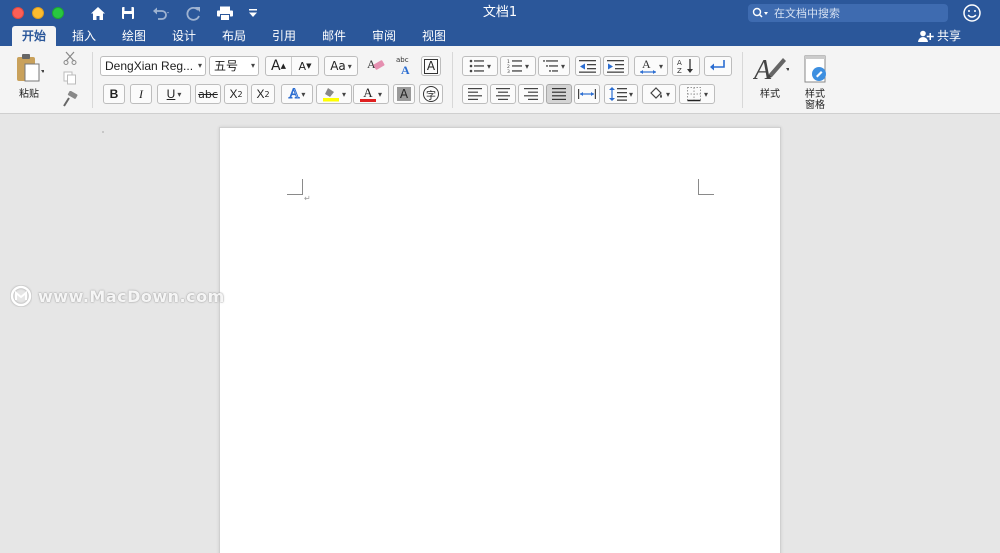 The height and width of the screenshot is (553, 1000). I want to click on subscript-button: X2, so click(236, 94).